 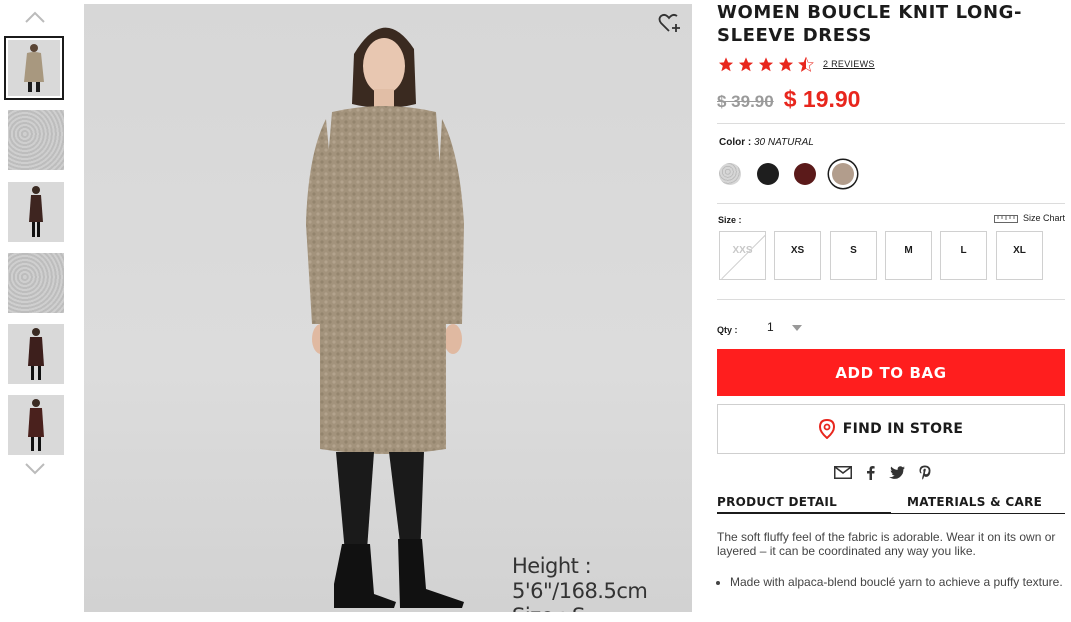 I want to click on rating-row: 2 REVIEWS, so click(x=796, y=64).